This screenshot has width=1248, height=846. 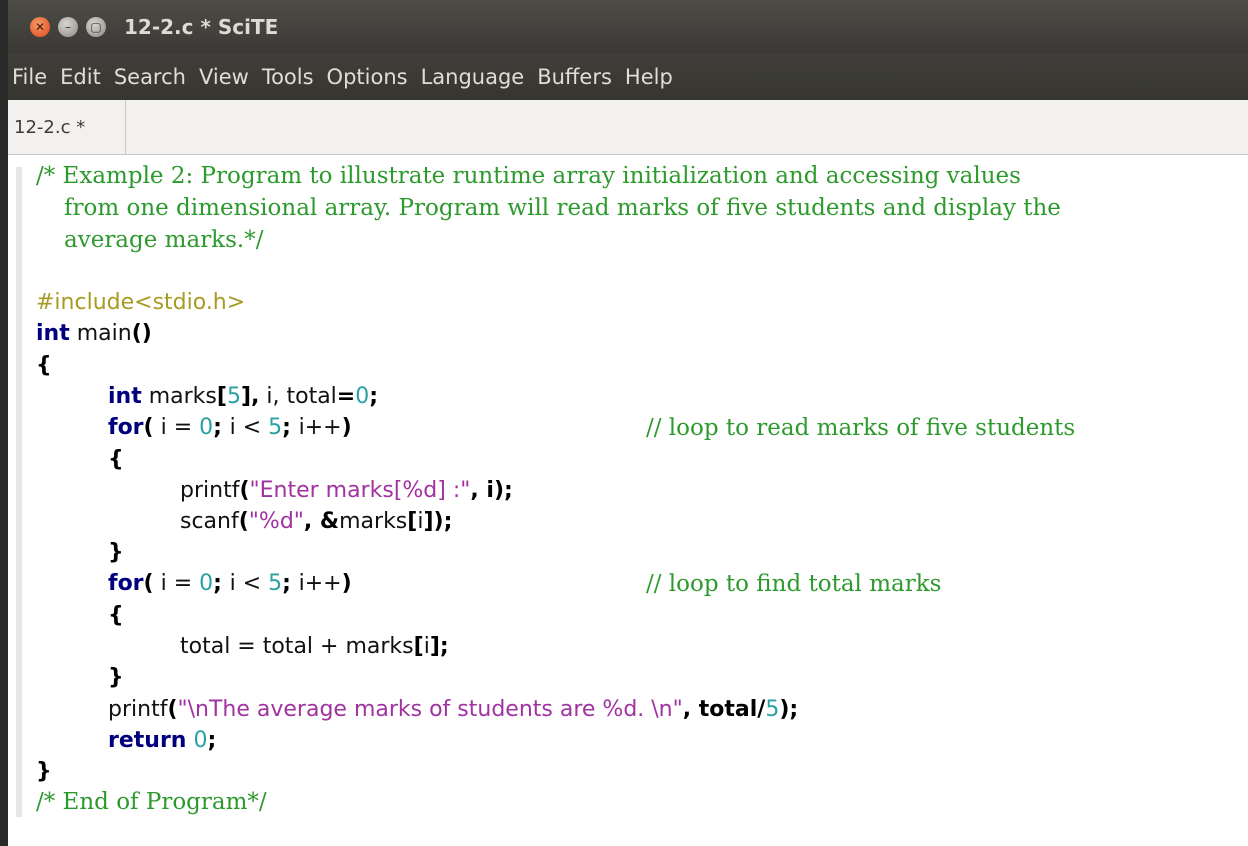 What do you see at coordinates (250, 396) in the screenshot?
I see `token-operator: ],` at bounding box center [250, 396].